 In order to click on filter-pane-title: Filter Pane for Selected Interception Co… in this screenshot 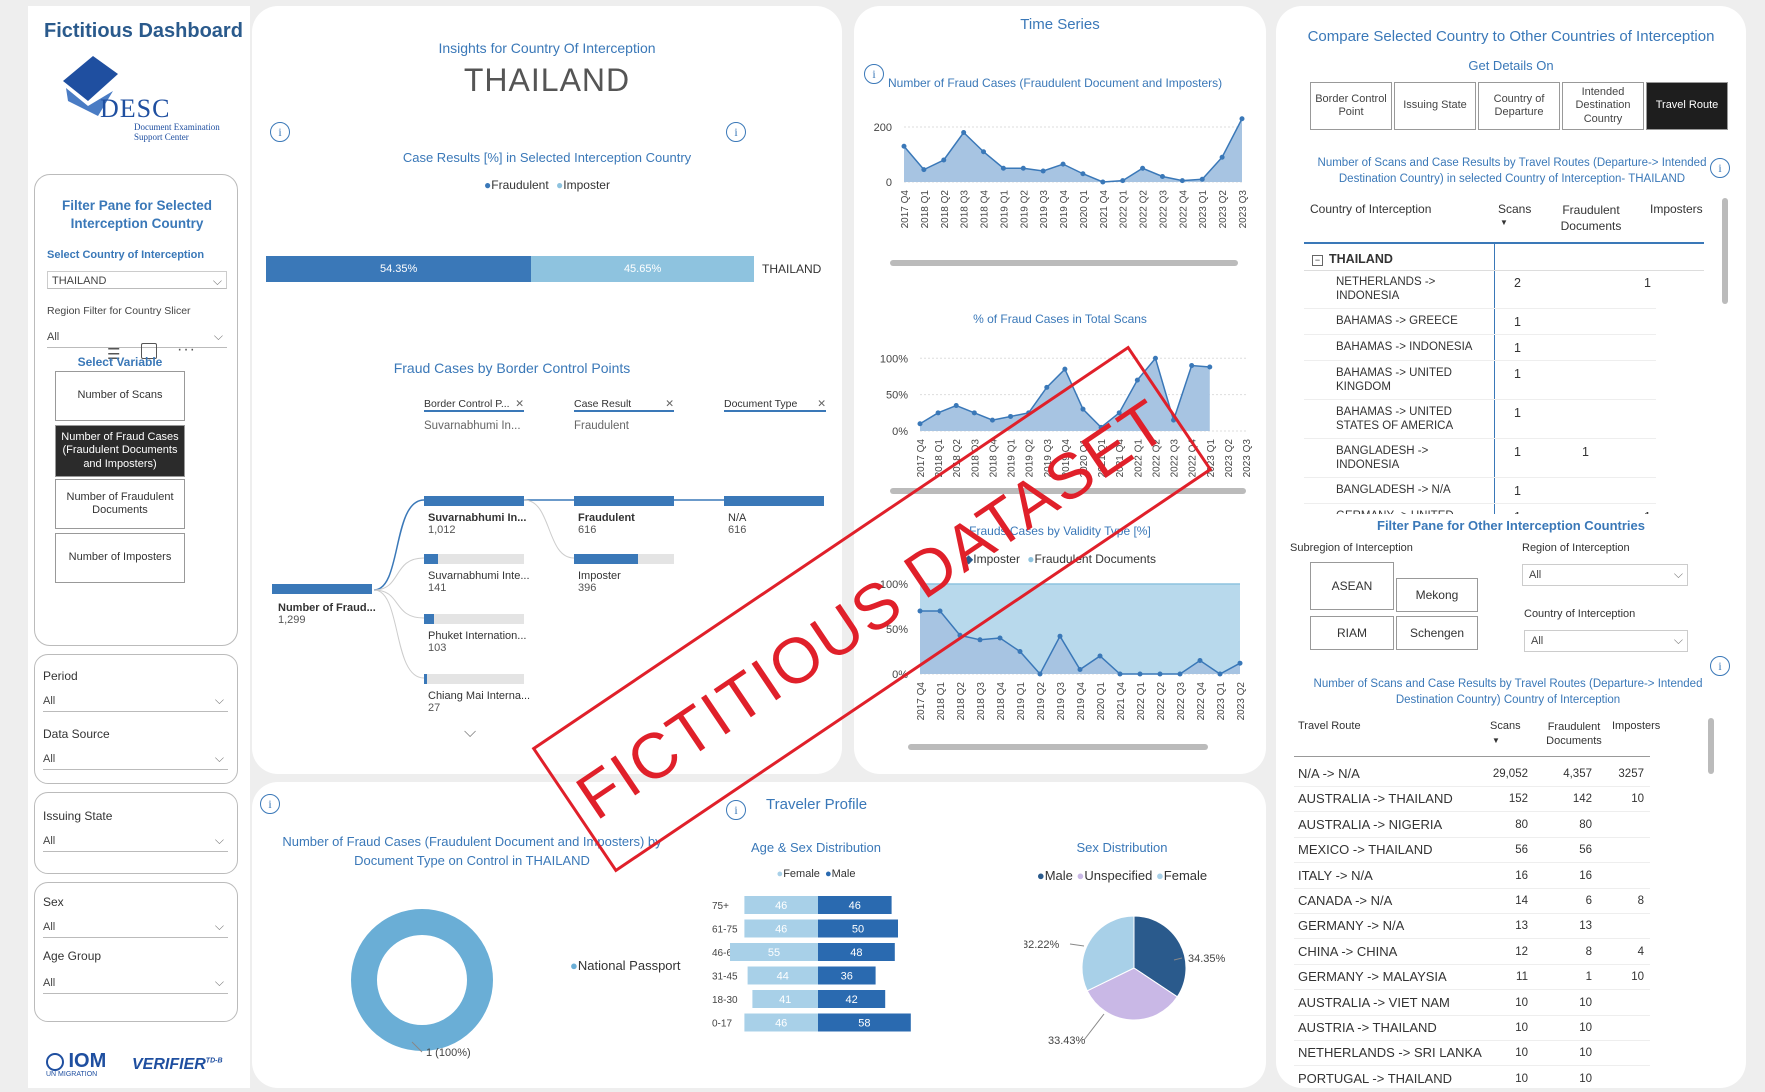, I will do `click(137, 214)`.